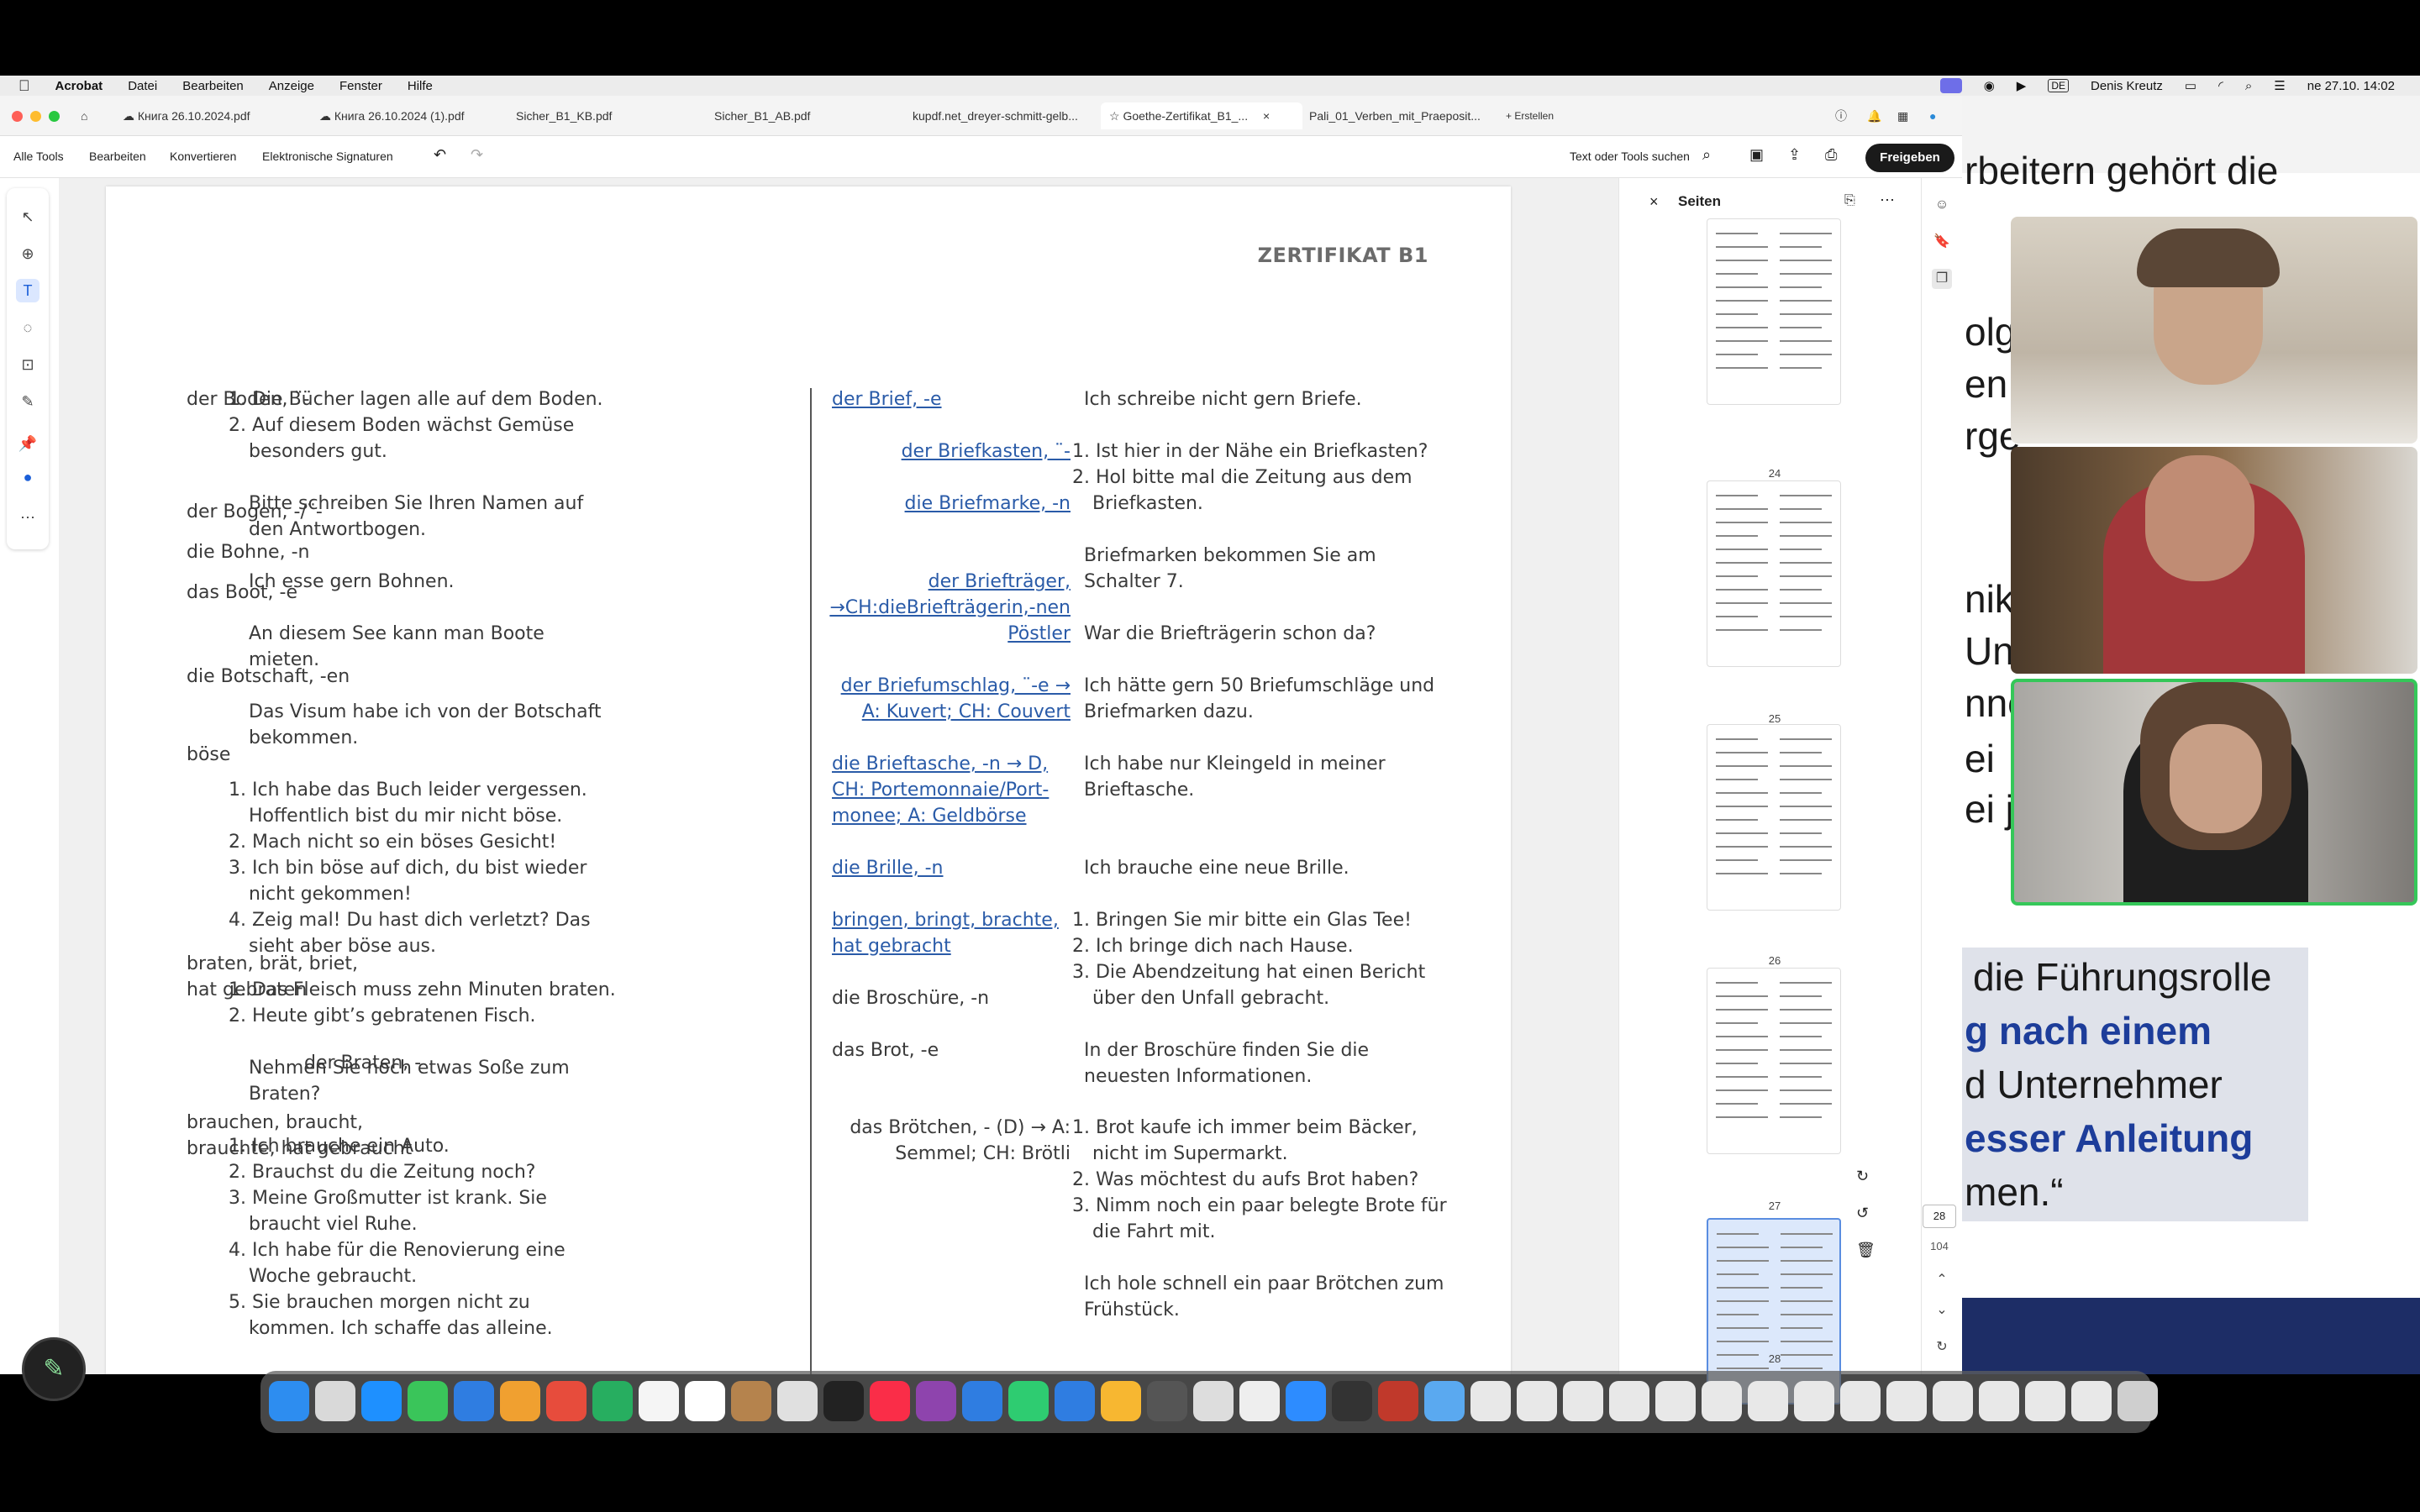 This screenshot has width=2420, height=1512. What do you see at coordinates (84, 115) in the screenshot?
I see `home-icon: ⌂` at bounding box center [84, 115].